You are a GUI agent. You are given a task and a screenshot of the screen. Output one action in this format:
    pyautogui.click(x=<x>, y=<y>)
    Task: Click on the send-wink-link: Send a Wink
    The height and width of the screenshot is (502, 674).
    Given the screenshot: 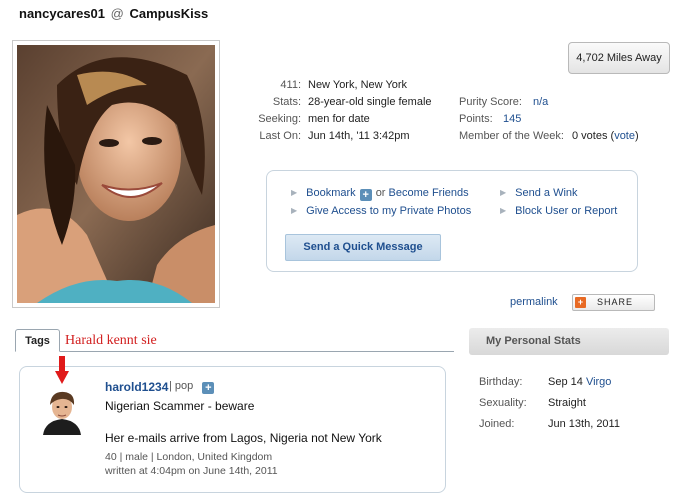 What is the action you would take?
    pyautogui.click(x=546, y=193)
    